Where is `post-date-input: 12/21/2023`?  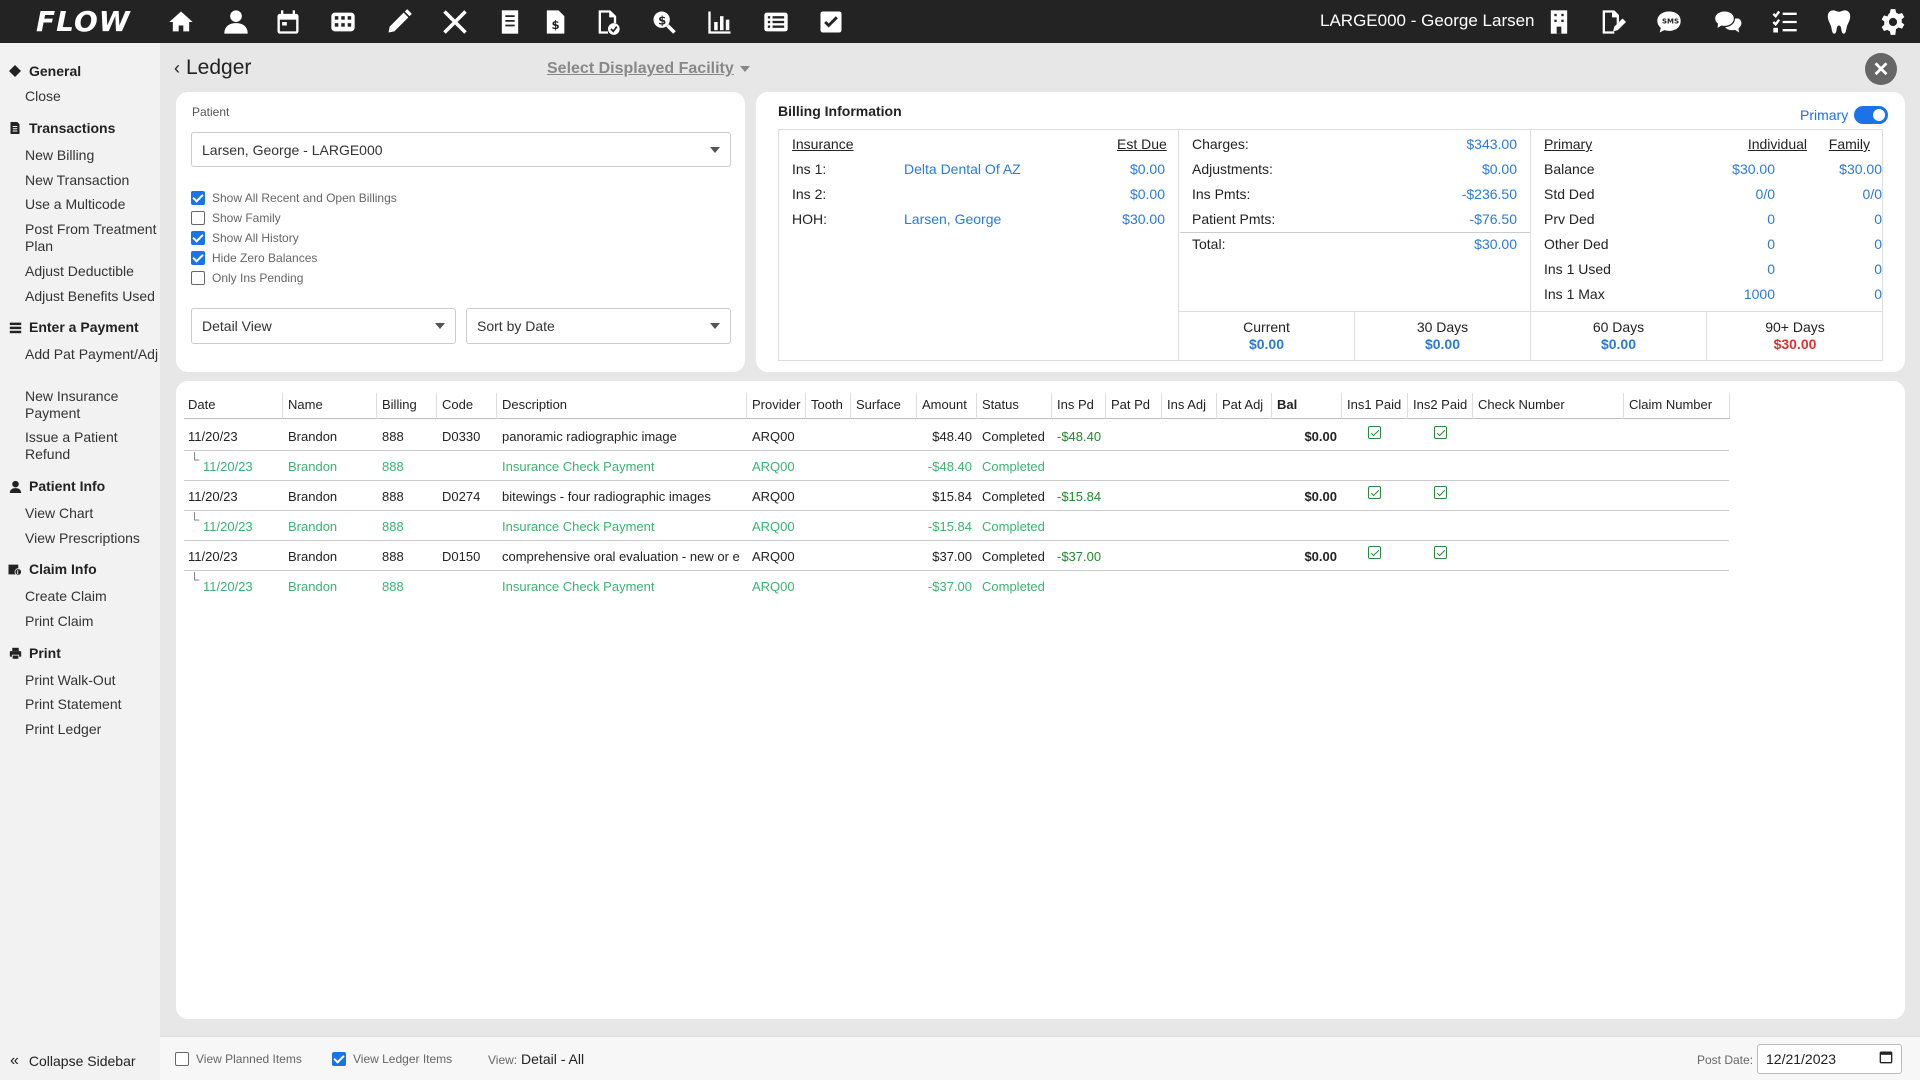
post-date-input: 12/21/2023 is located at coordinates (1829, 1059).